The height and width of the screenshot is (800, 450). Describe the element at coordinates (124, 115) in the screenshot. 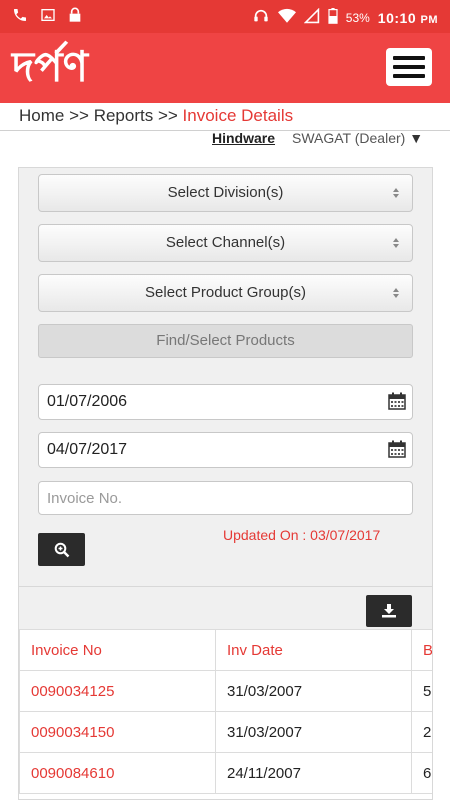

I see `breadcrumb-reports: Reports` at that location.